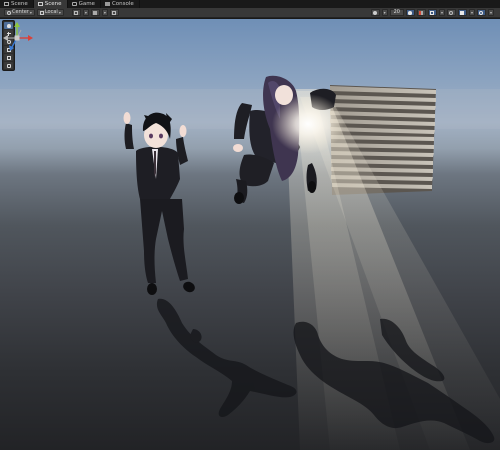  Describe the element at coordinates (250, 13) in the screenshot. I see `scene-toolbar: Center ▾ Local ▾ ▾ ▾ ▾ 20 ▾ ▾ ▾` at that location.